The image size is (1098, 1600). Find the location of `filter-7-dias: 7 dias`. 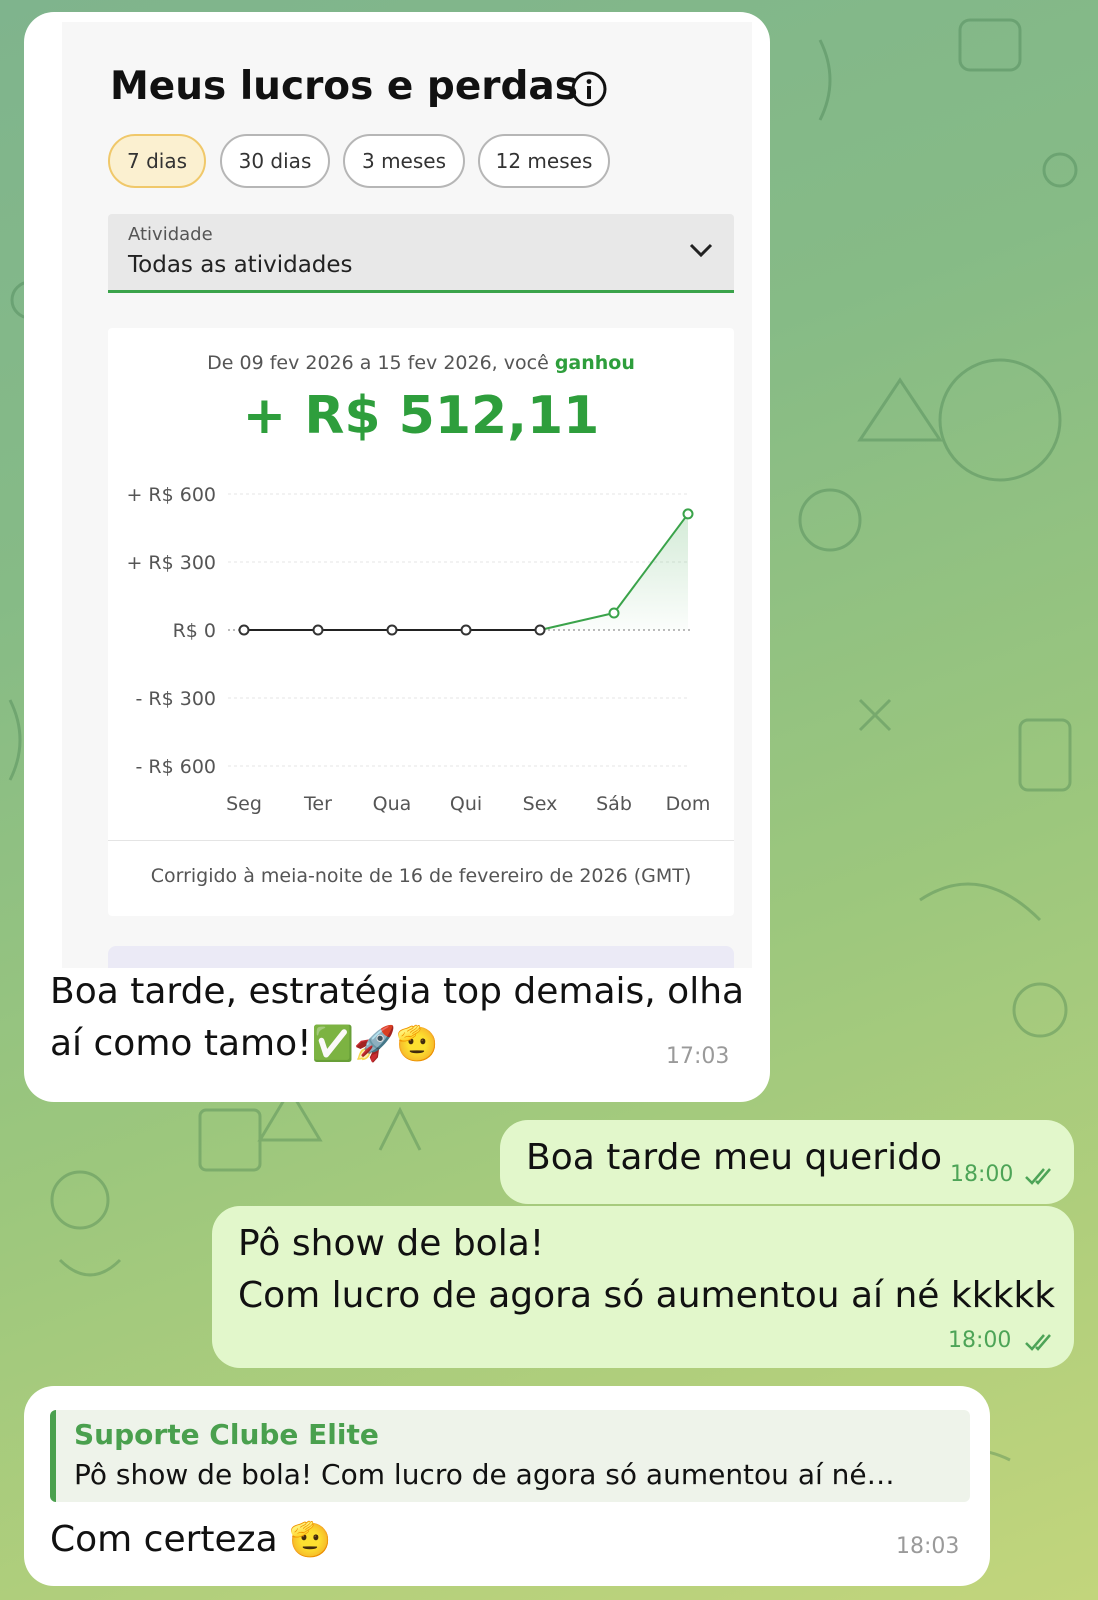

filter-7-dias: 7 dias is located at coordinates (157, 161).